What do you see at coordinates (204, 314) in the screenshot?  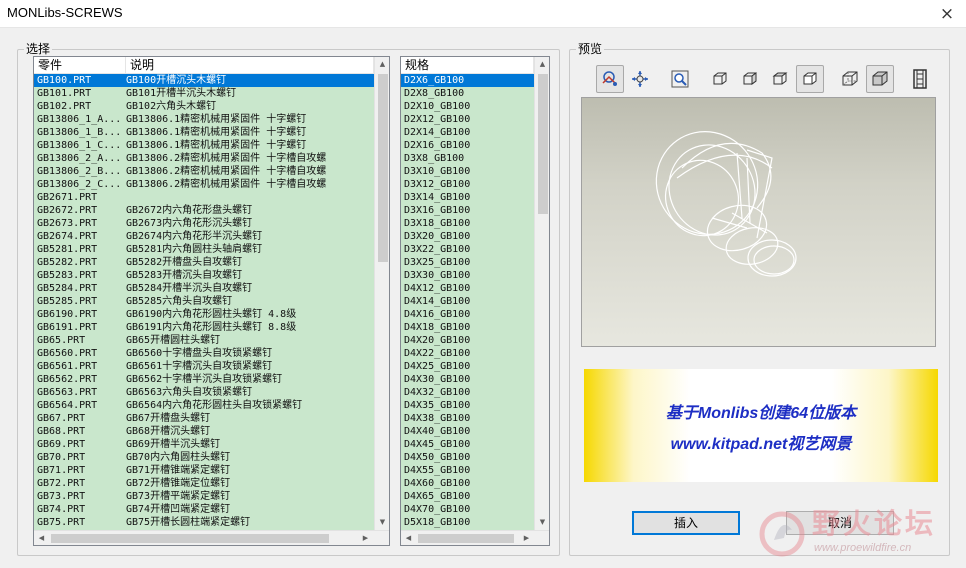 I see `table-row: GB6190.PRT GB6190内六角花形圆柱头螺钉 4.8级` at bounding box center [204, 314].